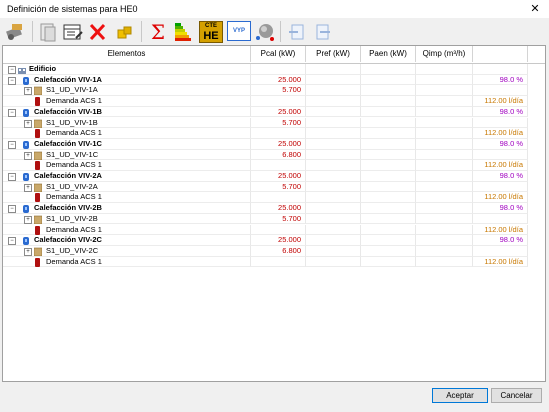  What do you see at coordinates (98, 32) in the screenshot?
I see `delete-icon` at bounding box center [98, 32].